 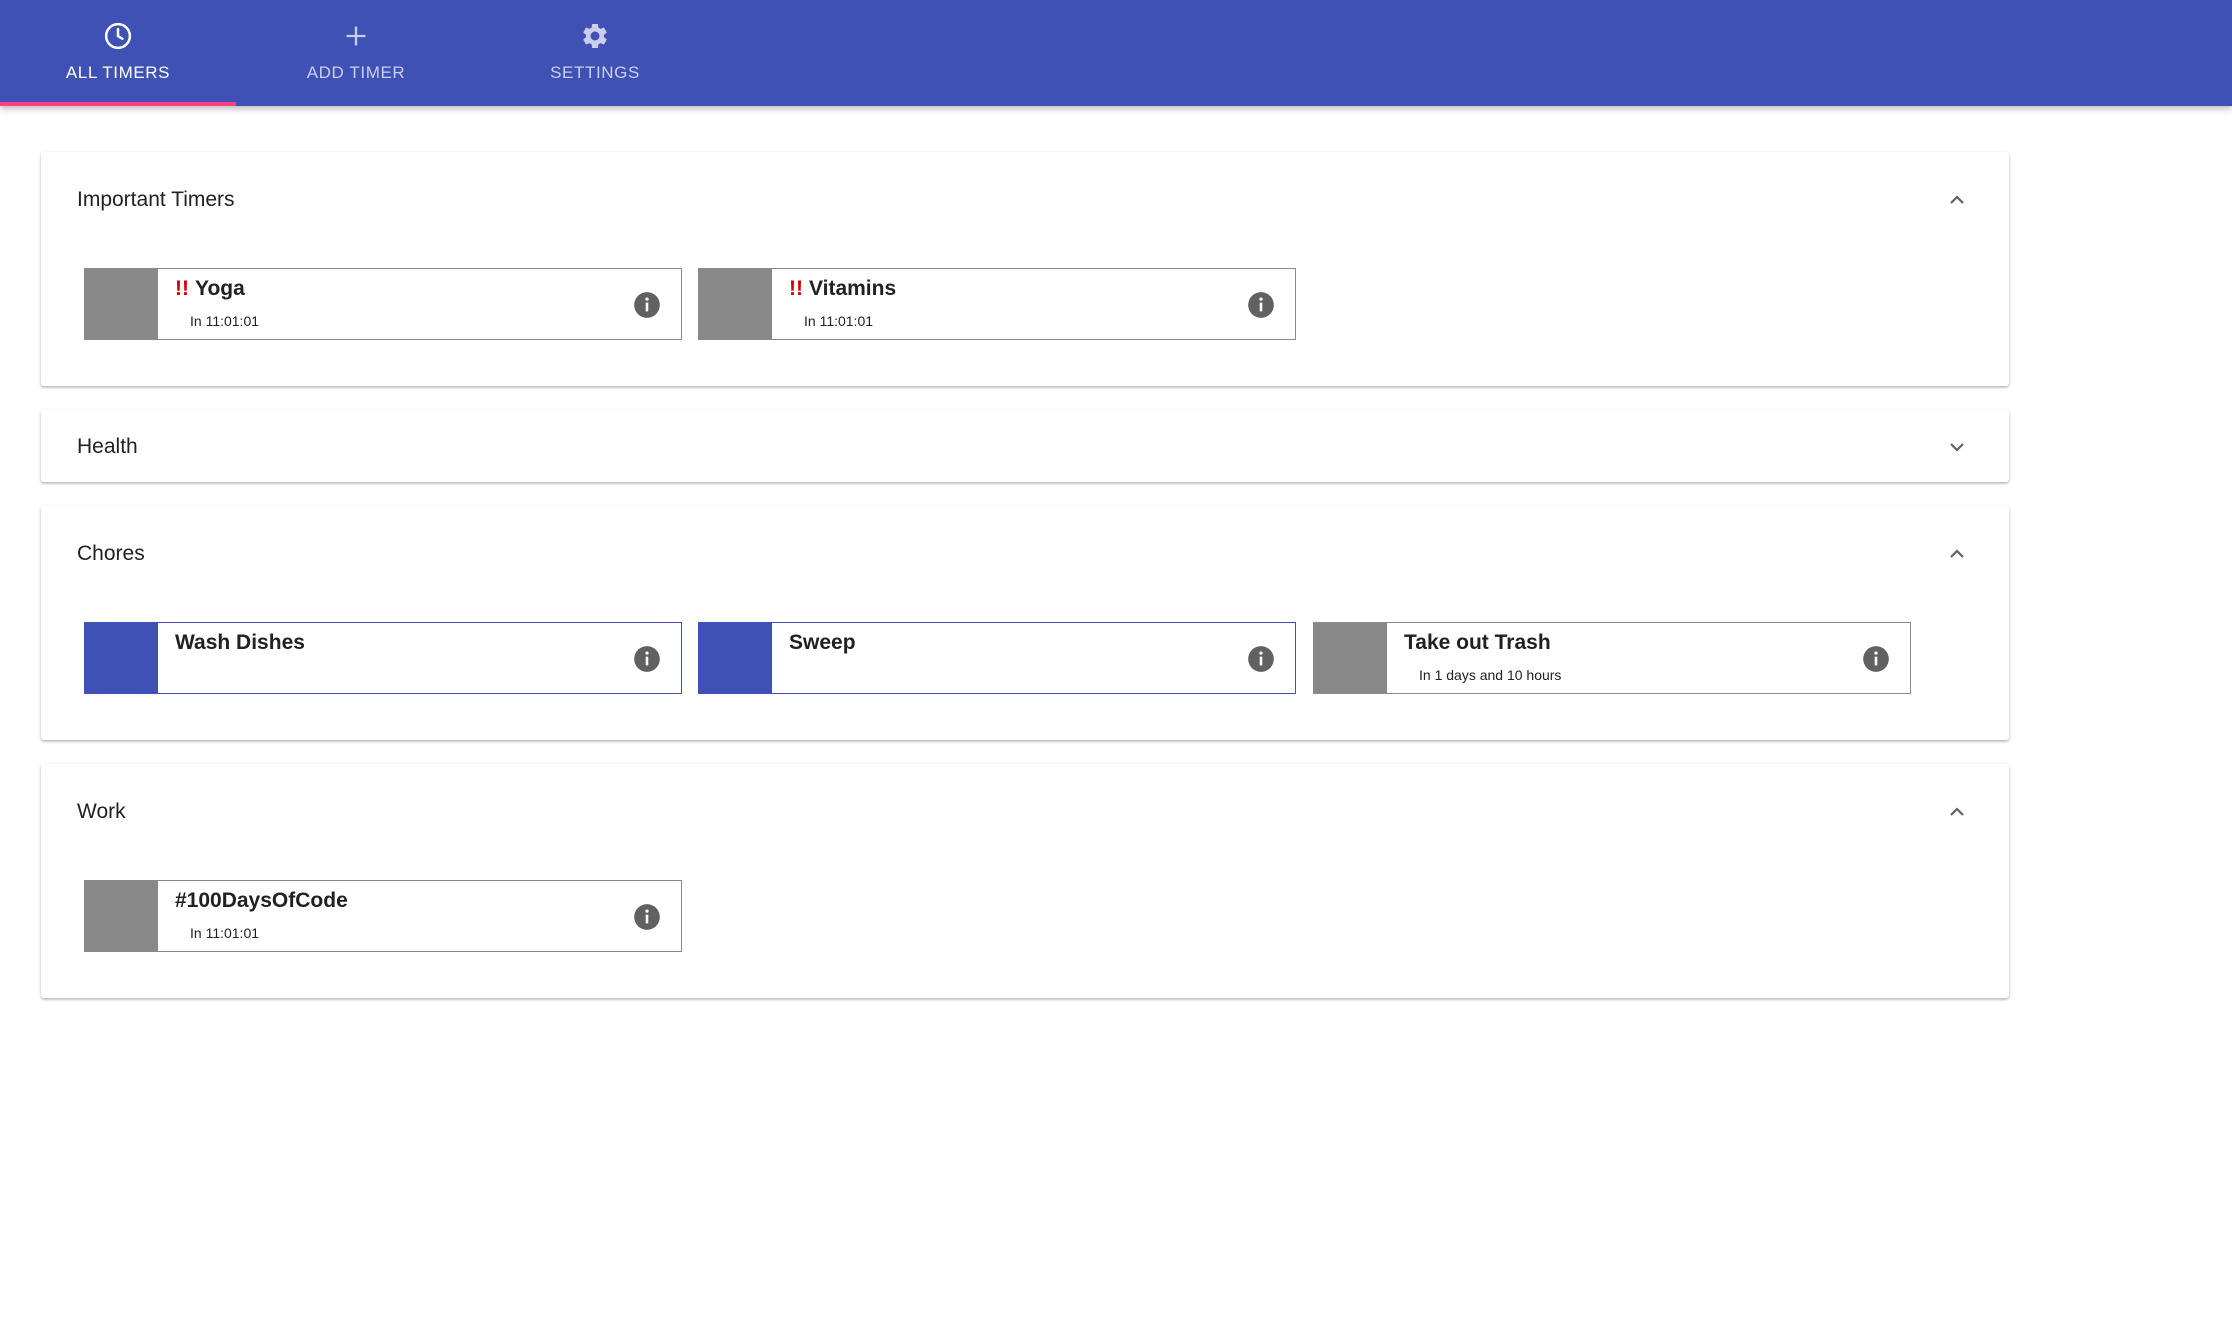 I want to click on timer-card-vitamins: !! Vitamins In 11:01:01, so click(x=997, y=304).